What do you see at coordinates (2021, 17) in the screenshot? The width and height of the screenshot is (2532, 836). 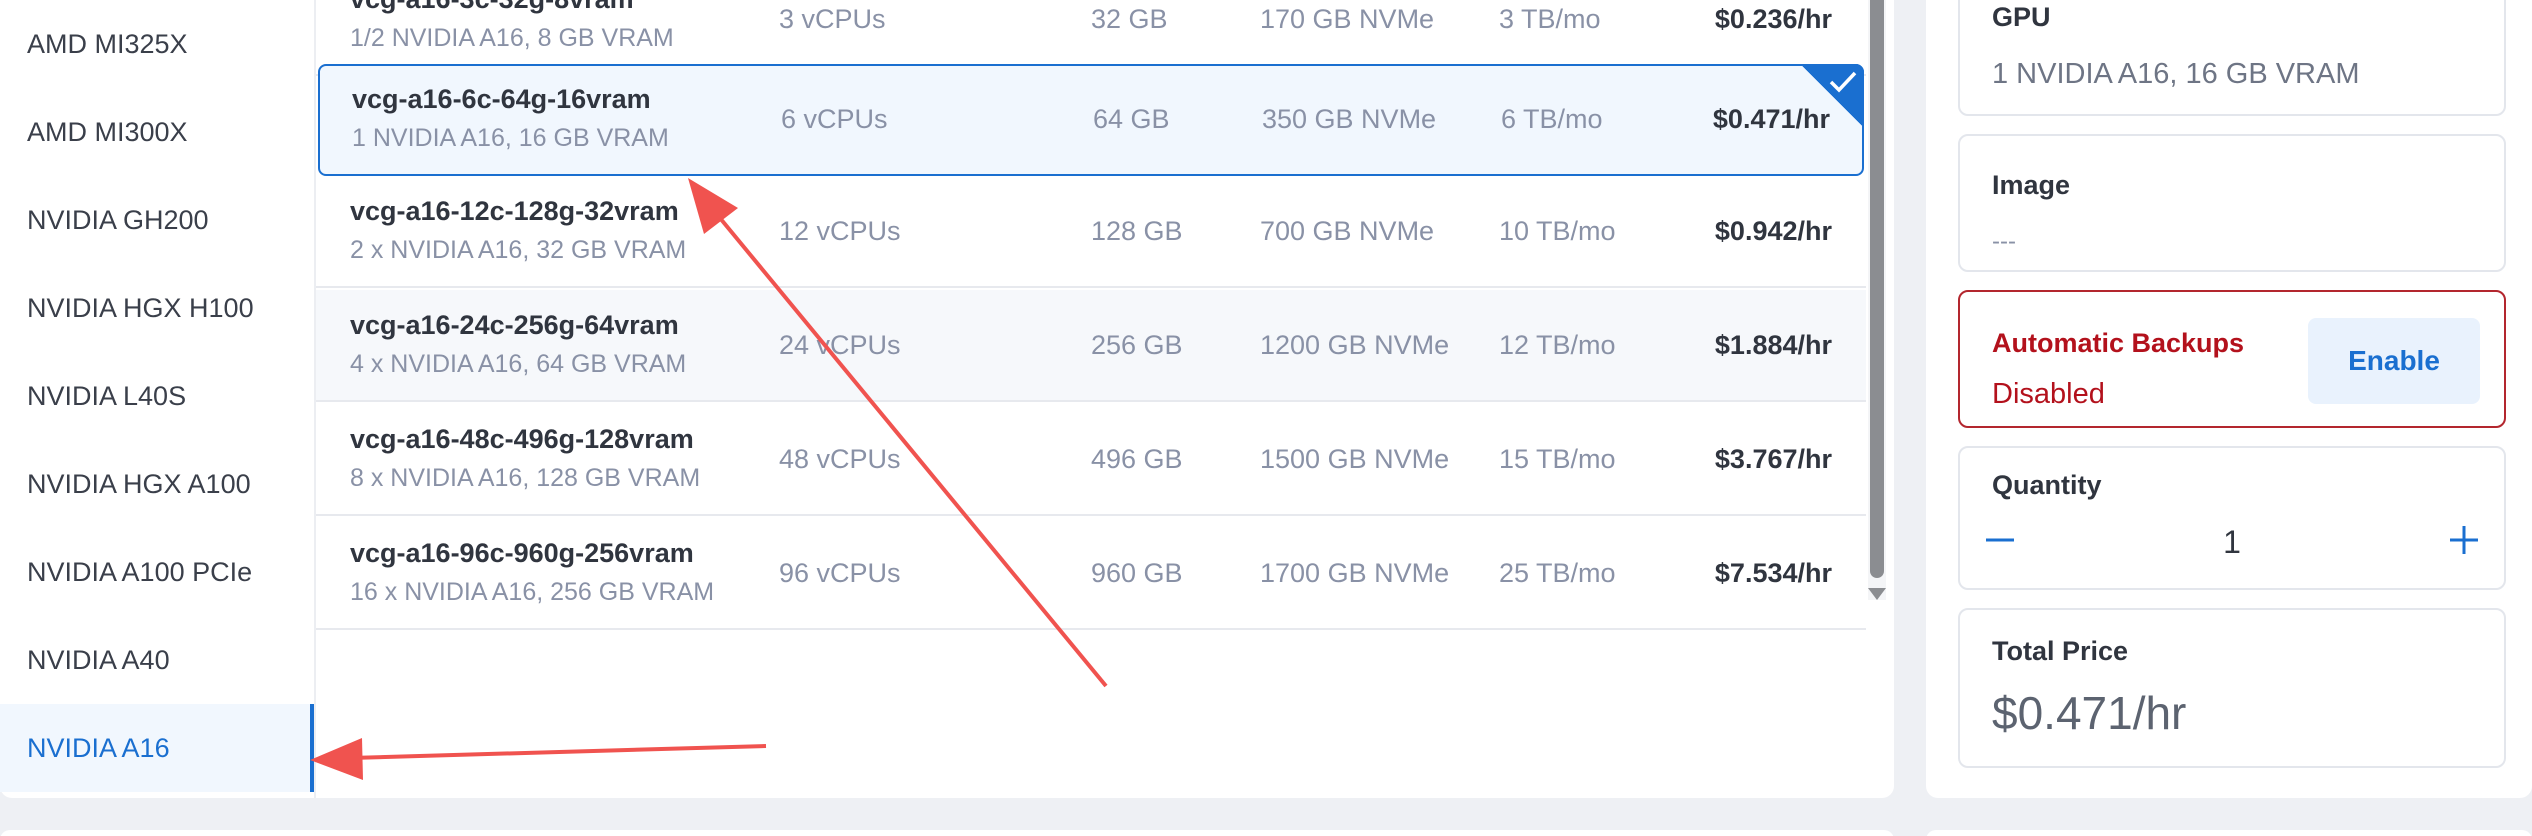 I see `gpu-summary-label: GPU` at bounding box center [2021, 17].